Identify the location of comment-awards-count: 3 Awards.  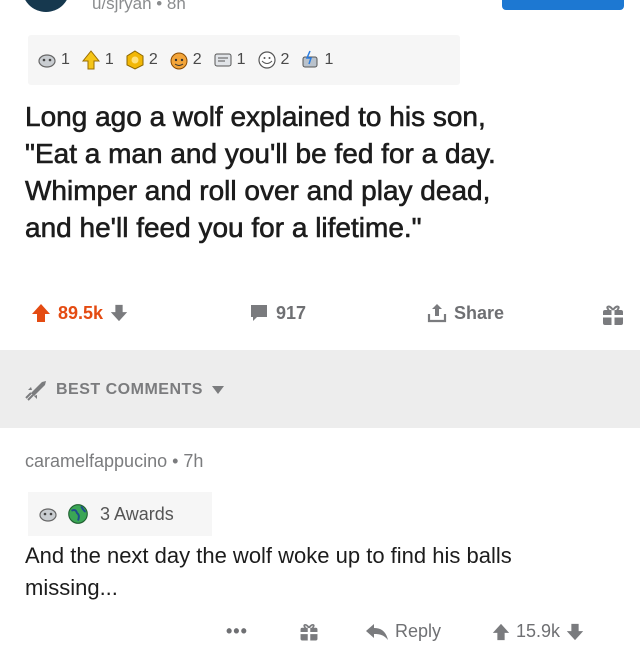
(137, 513).